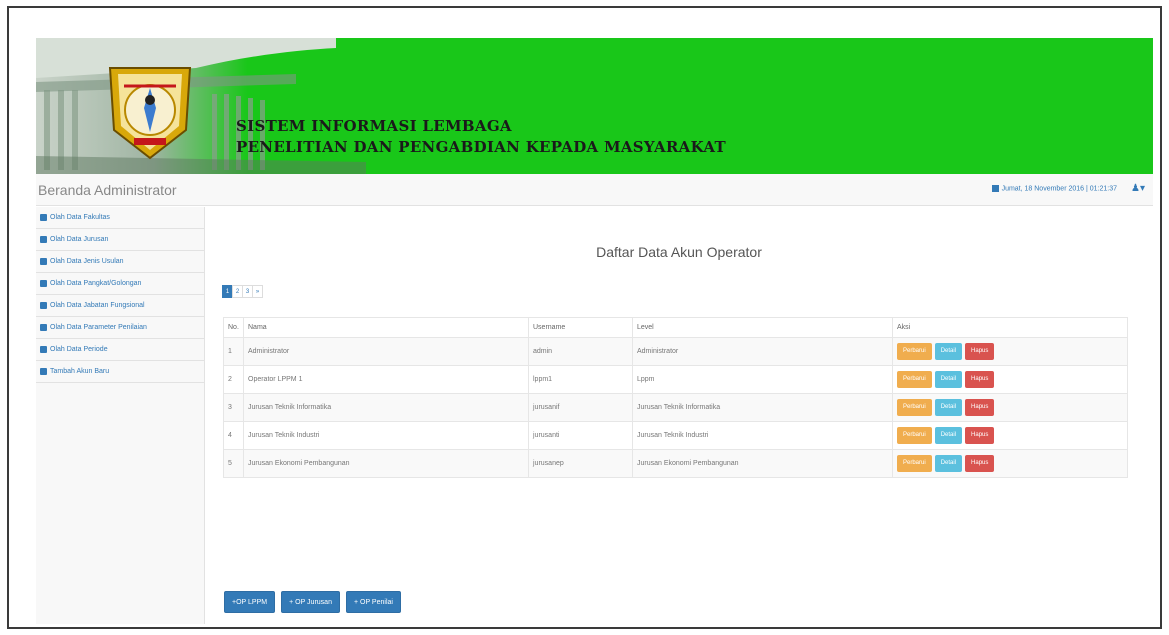 This screenshot has height=635, width=1169. Describe the element at coordinates (233, 351) in the screenshot. I see `cell-no: 1` at that location.